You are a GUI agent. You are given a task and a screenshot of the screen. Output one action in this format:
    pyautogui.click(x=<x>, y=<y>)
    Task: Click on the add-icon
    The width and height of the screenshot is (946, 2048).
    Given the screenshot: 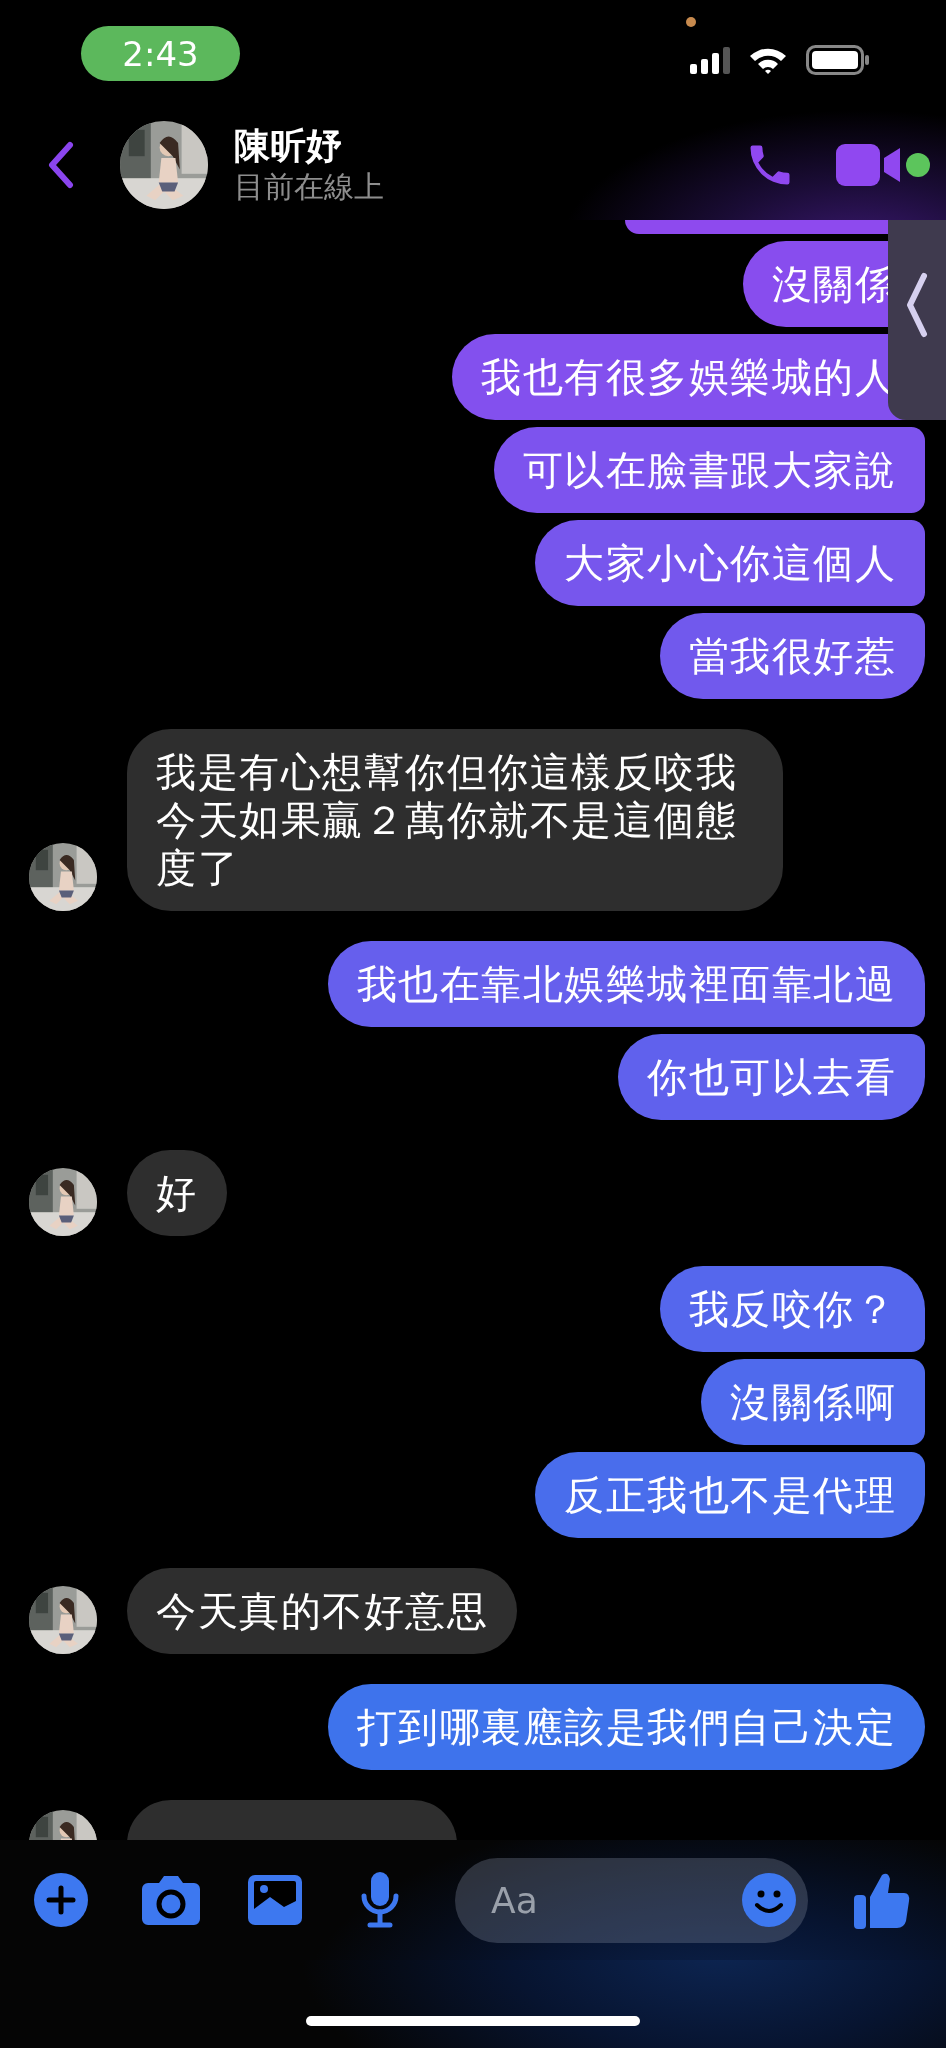 What is the action you would take?
    pyautogui.click(x=61, y=1900)
    